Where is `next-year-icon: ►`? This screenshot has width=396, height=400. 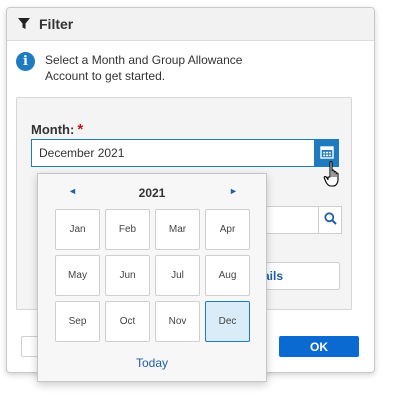
next-year-icon: ► is located at coordinates (233, 191).